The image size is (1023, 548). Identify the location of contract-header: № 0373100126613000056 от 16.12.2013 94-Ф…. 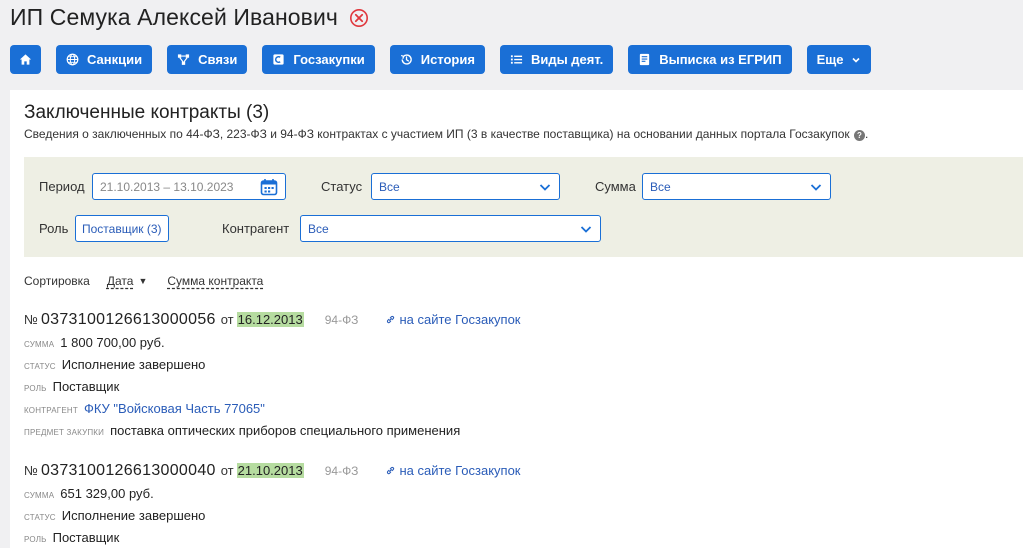
(272, 320).